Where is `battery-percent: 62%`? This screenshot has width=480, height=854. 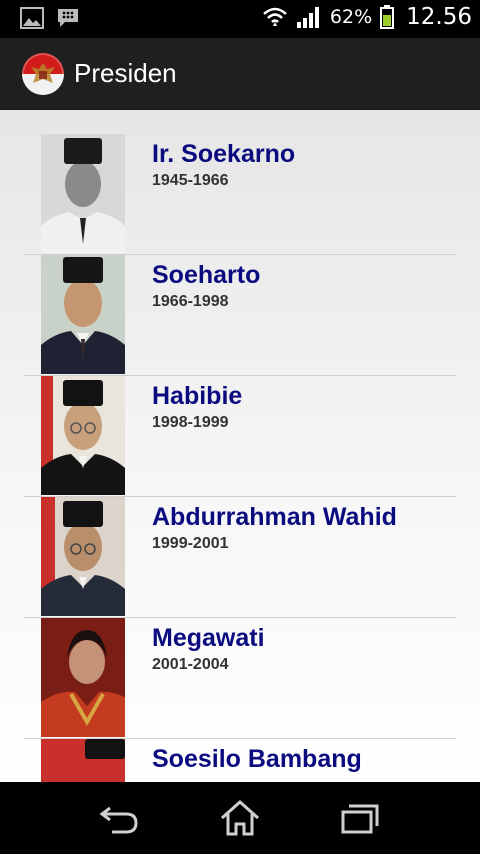
battery-percent: 62% is located at coordinates (351, 17).